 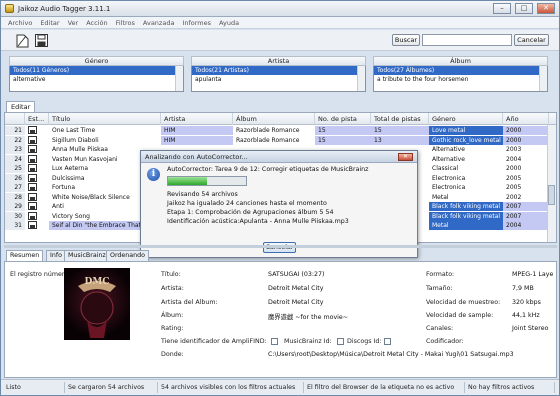 I want to click on title-label: Título:, so click(x=171, y=274).